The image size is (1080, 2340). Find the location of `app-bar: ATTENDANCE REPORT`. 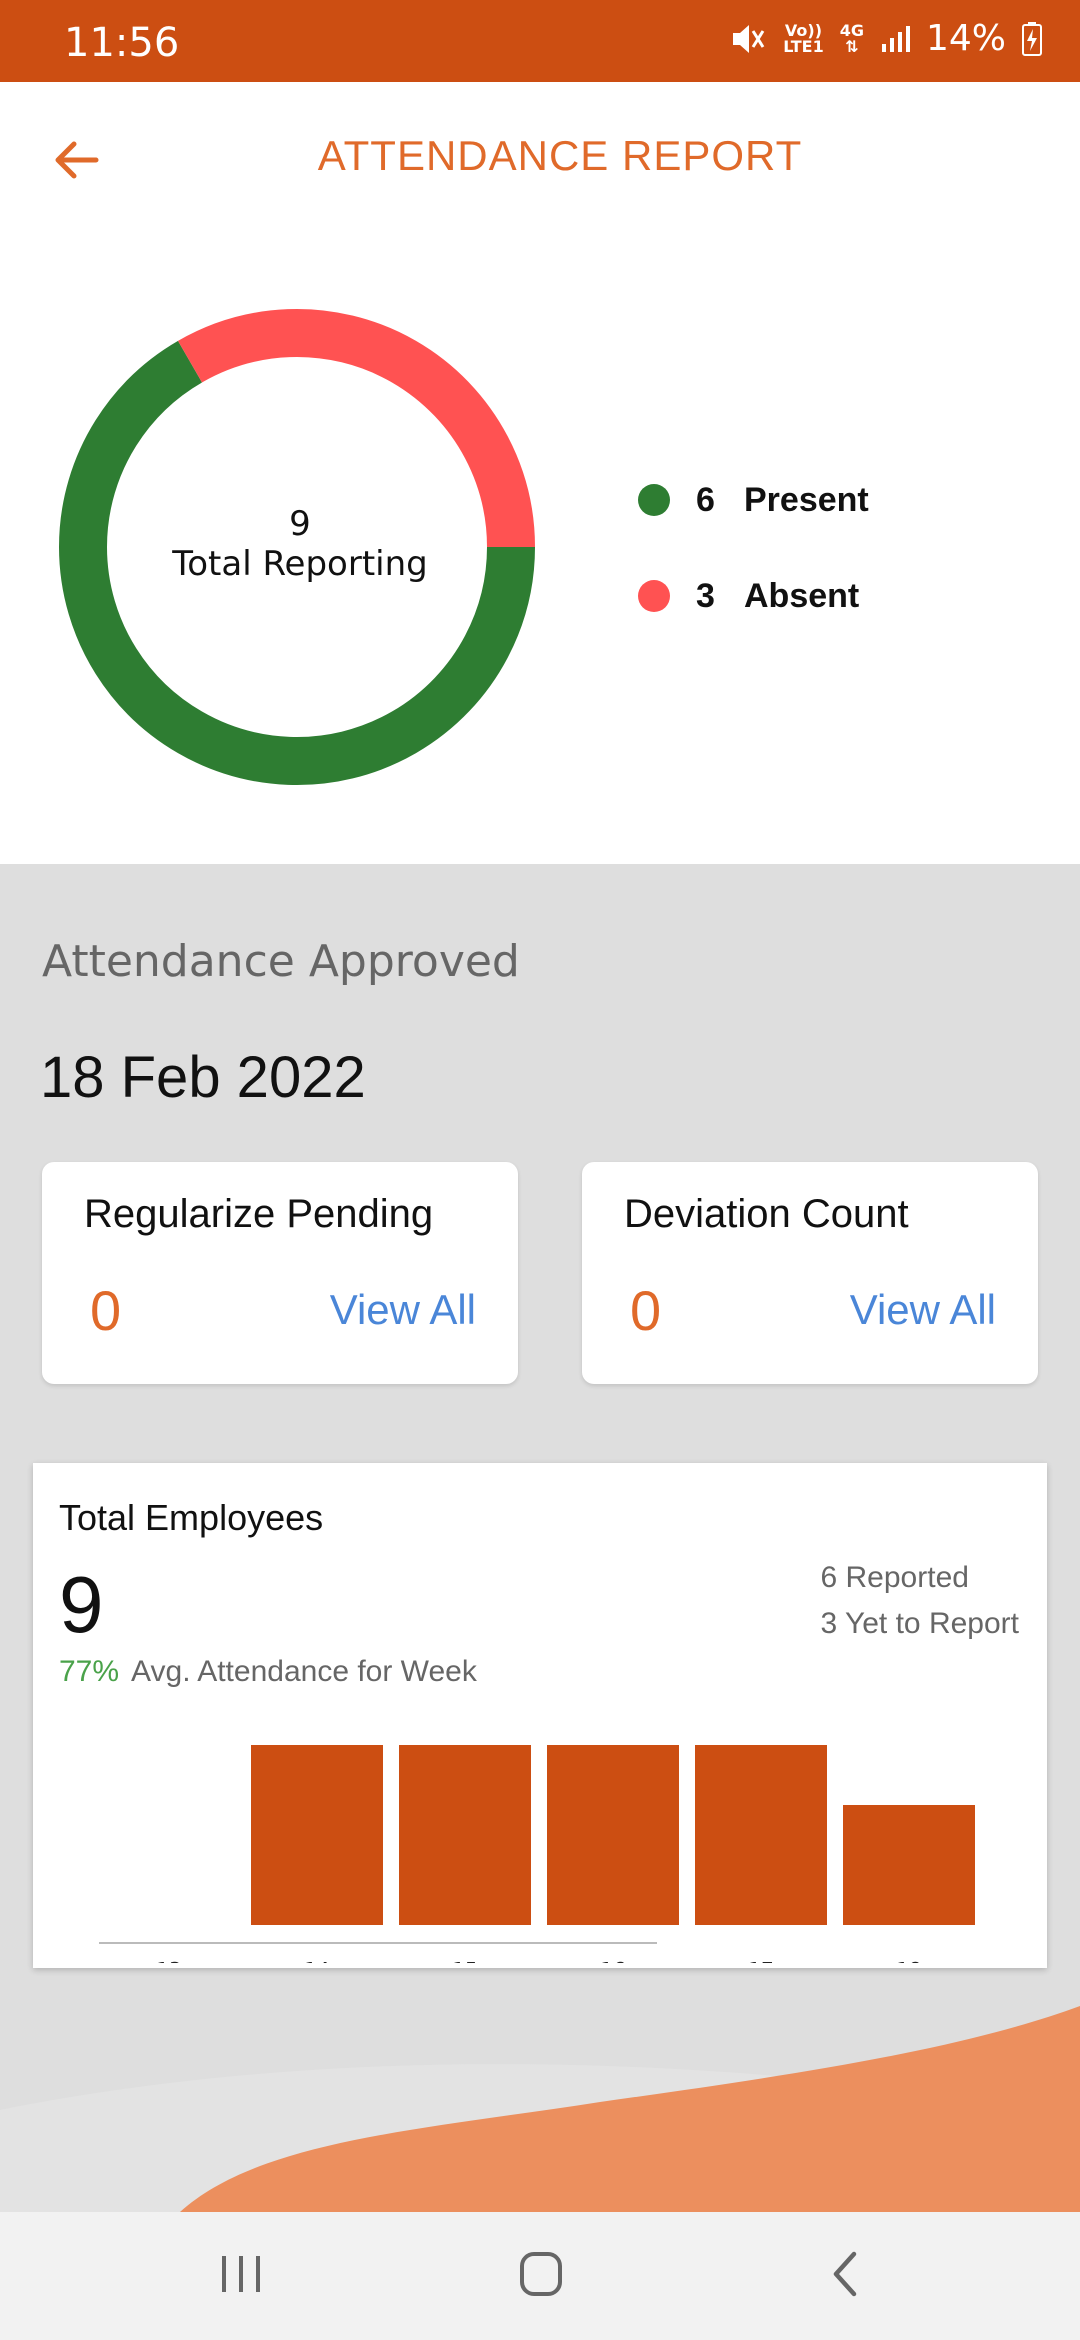

app-bar: ATTENDANCE REPORT is located at coordinates (540, 157).